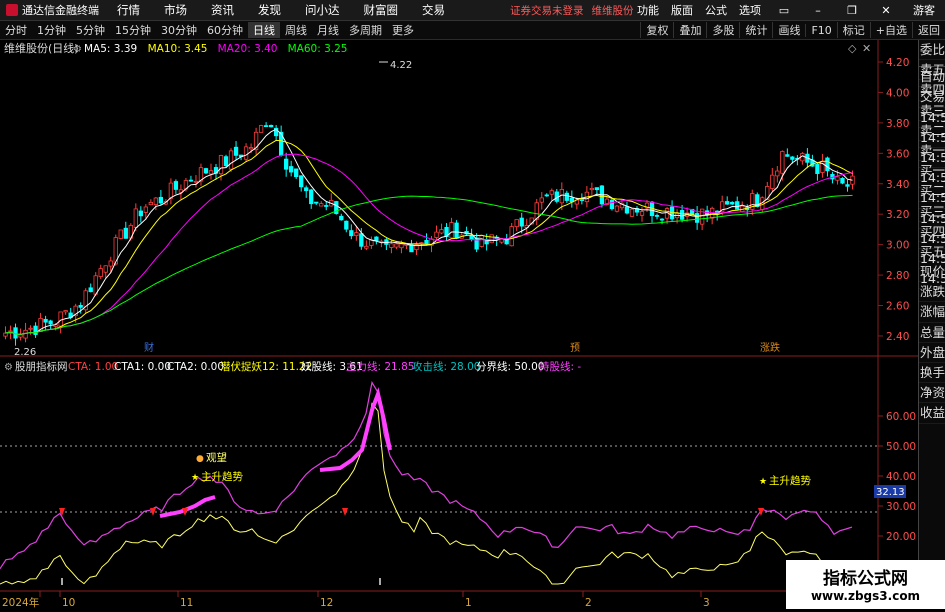 This screenshot has width=945, height=612. I want to click on indicator-settings-icon: ⚙, so click(8, 367).